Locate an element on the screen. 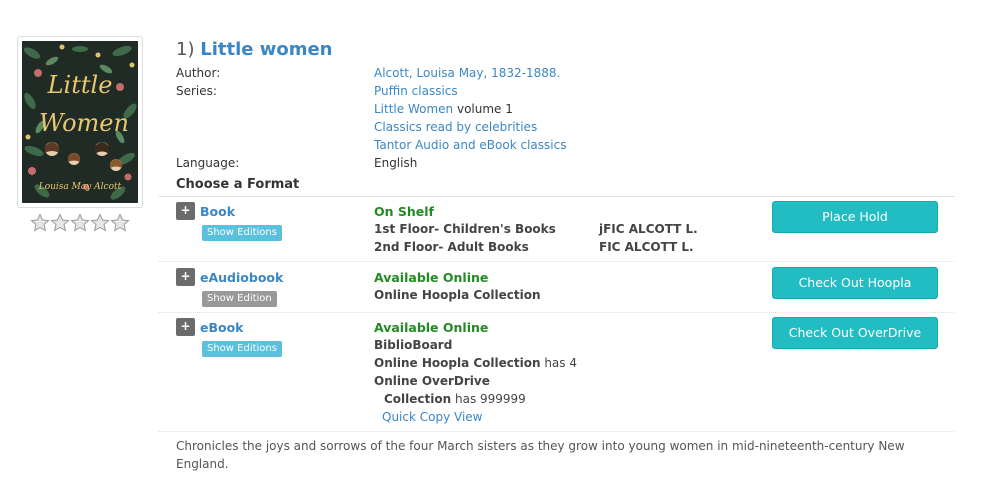  book-cover-frame: Little Women Louisa May Alcott is located at coordinates (80, 122).